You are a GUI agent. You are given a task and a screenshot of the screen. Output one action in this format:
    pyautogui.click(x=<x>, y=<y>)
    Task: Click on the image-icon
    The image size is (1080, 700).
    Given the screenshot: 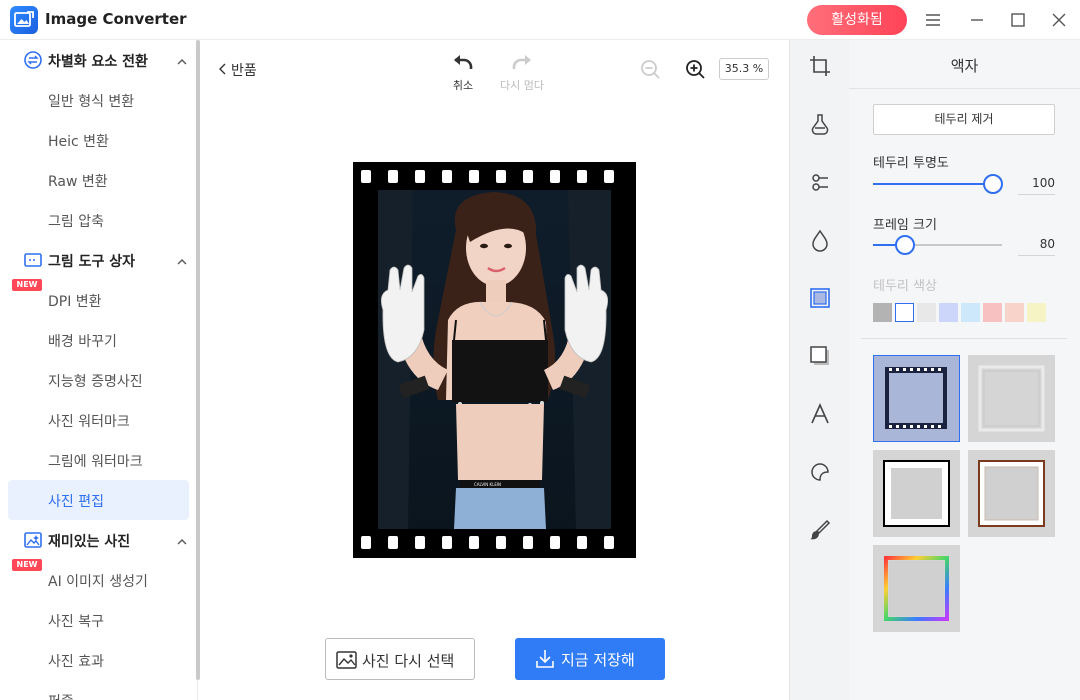 What is the action you would take?
    pyautogui.click(x=347, y=662)
    